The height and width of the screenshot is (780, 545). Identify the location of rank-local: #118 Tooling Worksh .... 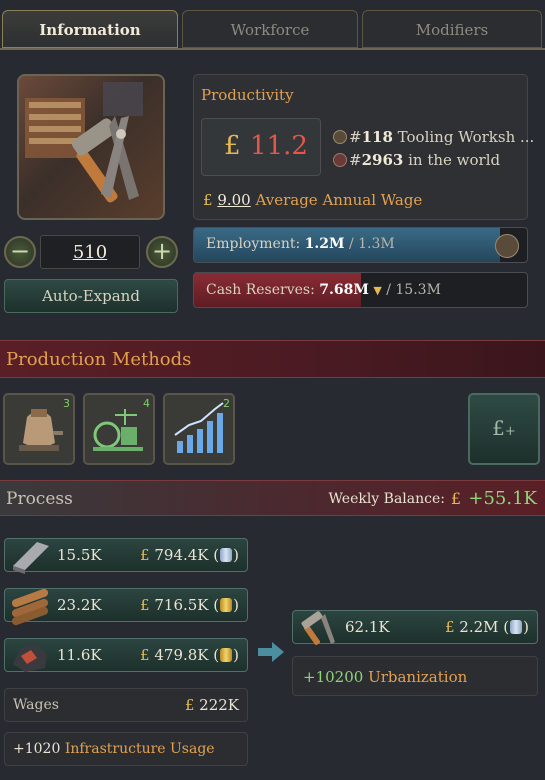
(433, 137).